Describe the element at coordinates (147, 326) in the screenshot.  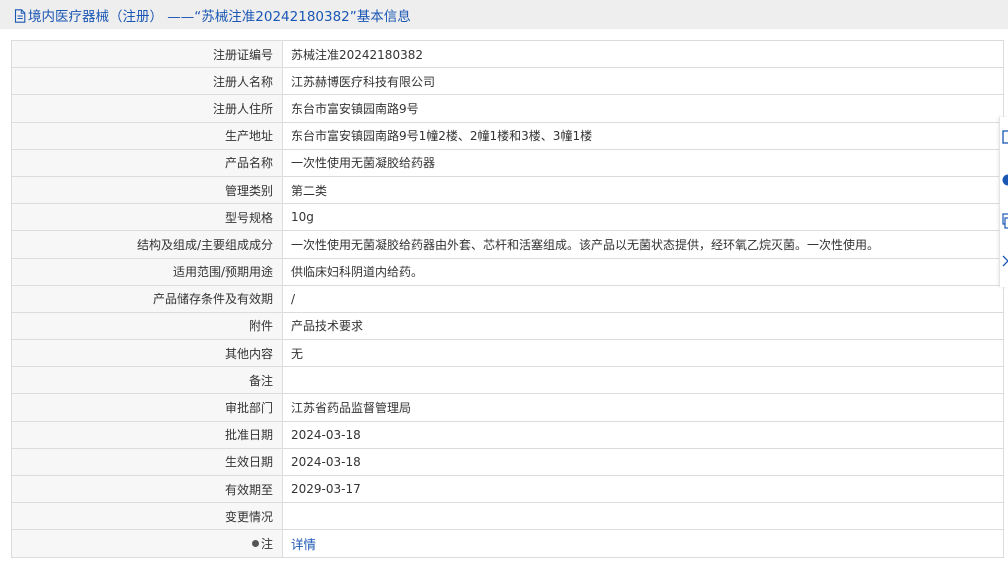
I see `row-label: 附件` at that location.